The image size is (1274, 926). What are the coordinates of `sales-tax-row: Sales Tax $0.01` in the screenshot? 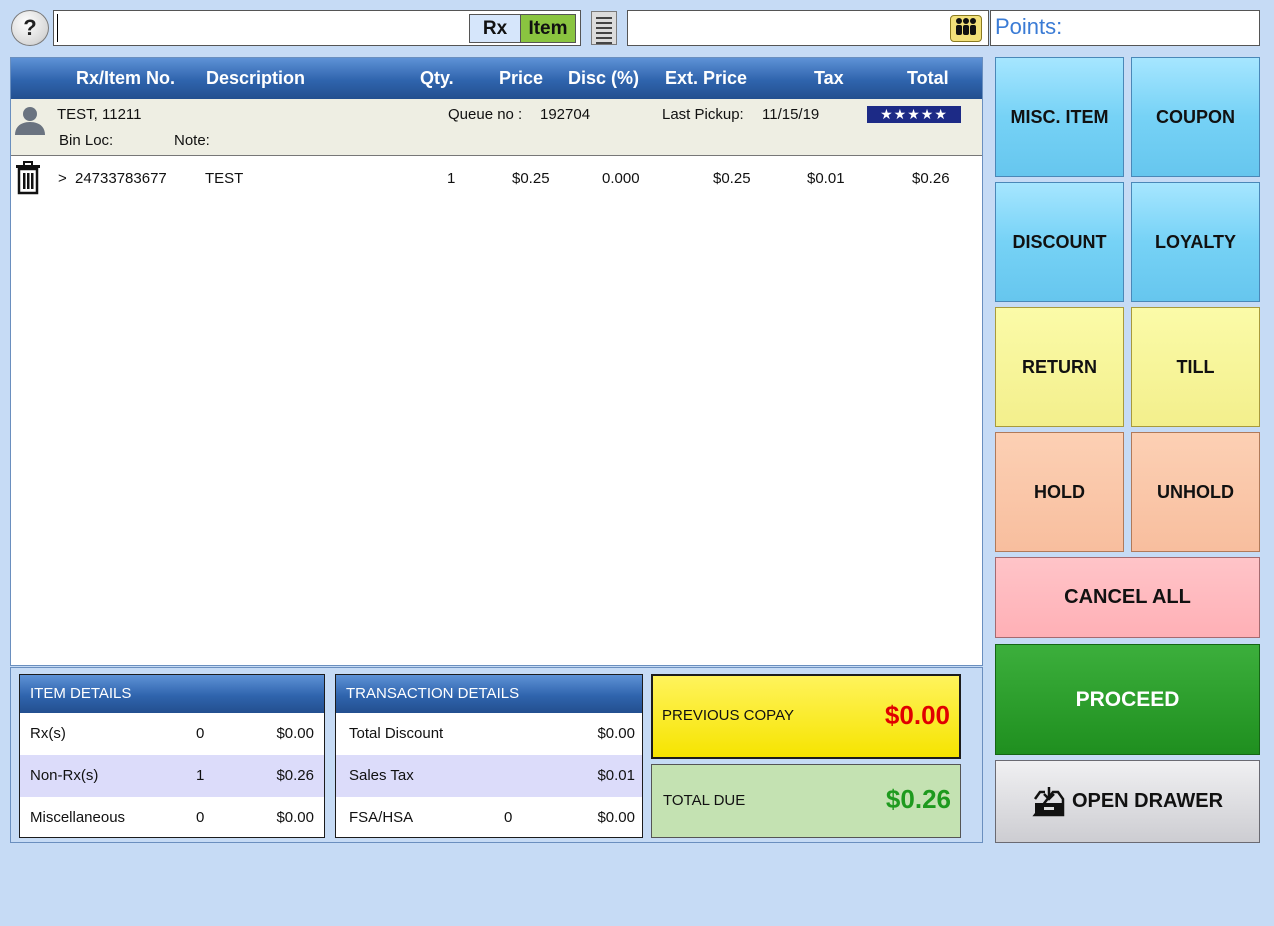 It's located at (489, 776).